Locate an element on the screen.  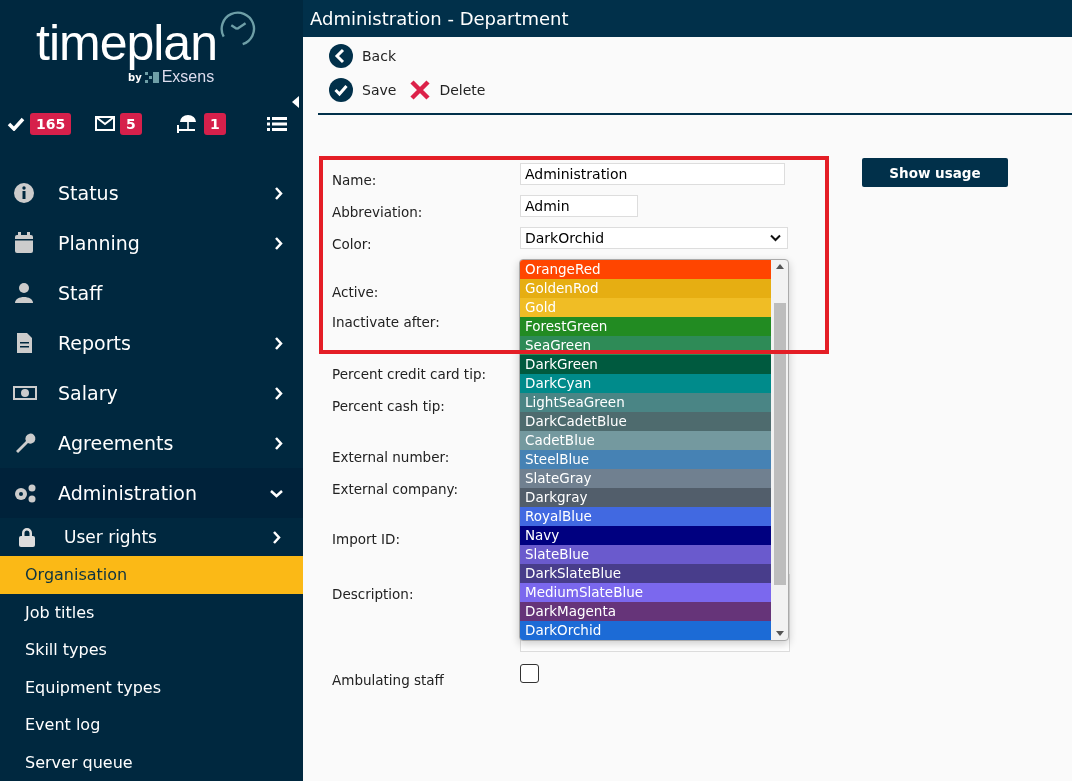
umbrella-icon is located at coordinates (188, 123).